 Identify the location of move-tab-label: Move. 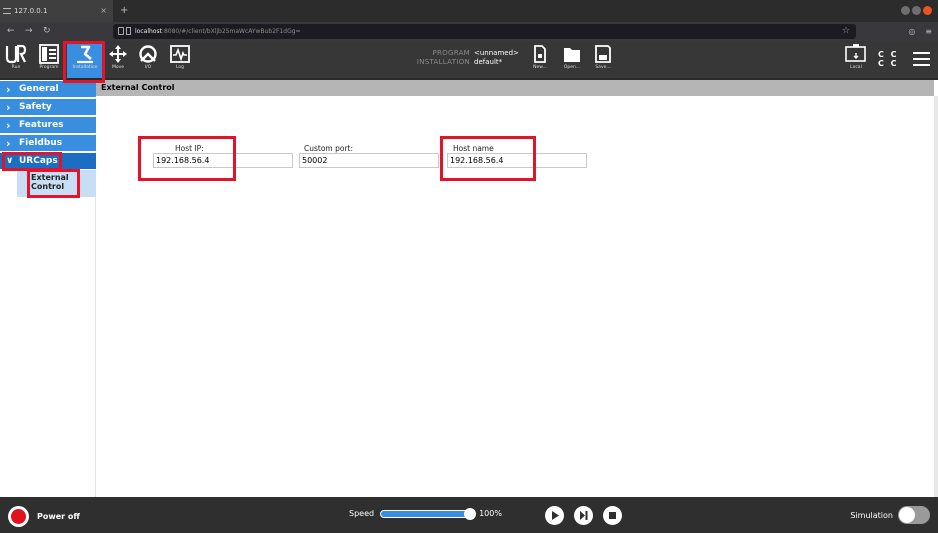
(118, 67).